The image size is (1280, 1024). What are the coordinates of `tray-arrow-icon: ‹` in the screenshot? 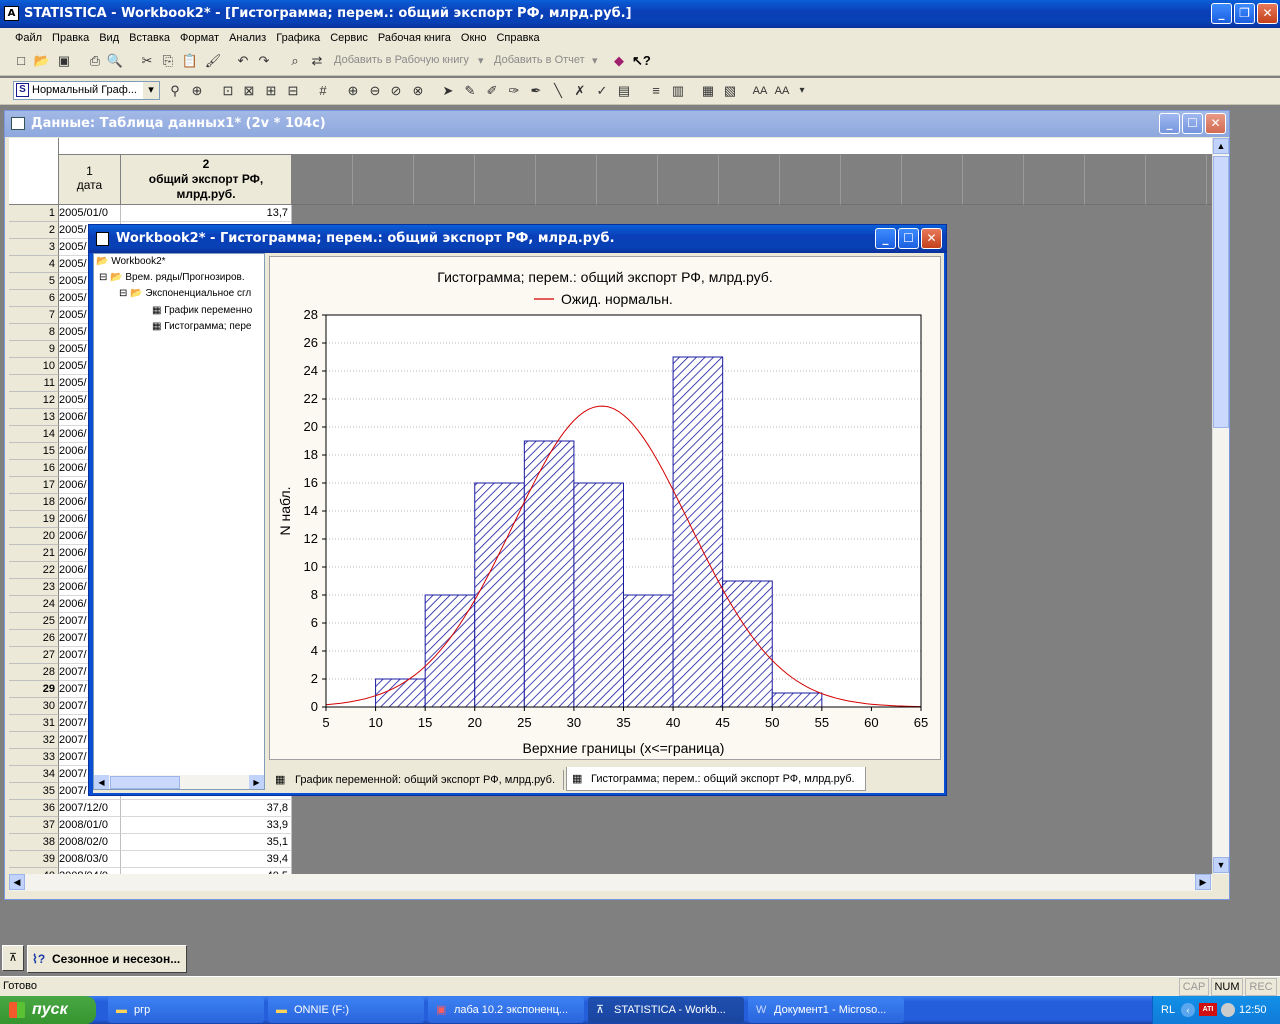 It's located at (1188, 1010).